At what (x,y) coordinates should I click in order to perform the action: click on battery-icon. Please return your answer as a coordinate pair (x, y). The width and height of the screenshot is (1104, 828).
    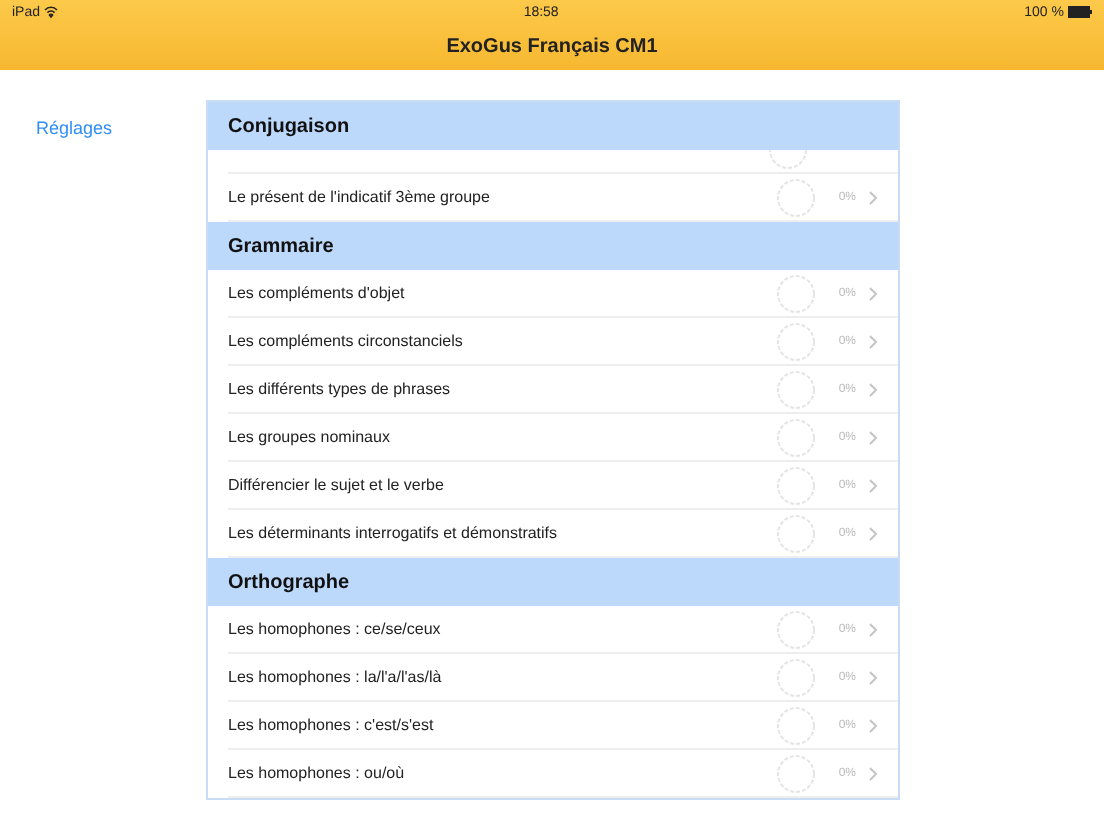
    Looking at the image, I should click on (1080, 12).